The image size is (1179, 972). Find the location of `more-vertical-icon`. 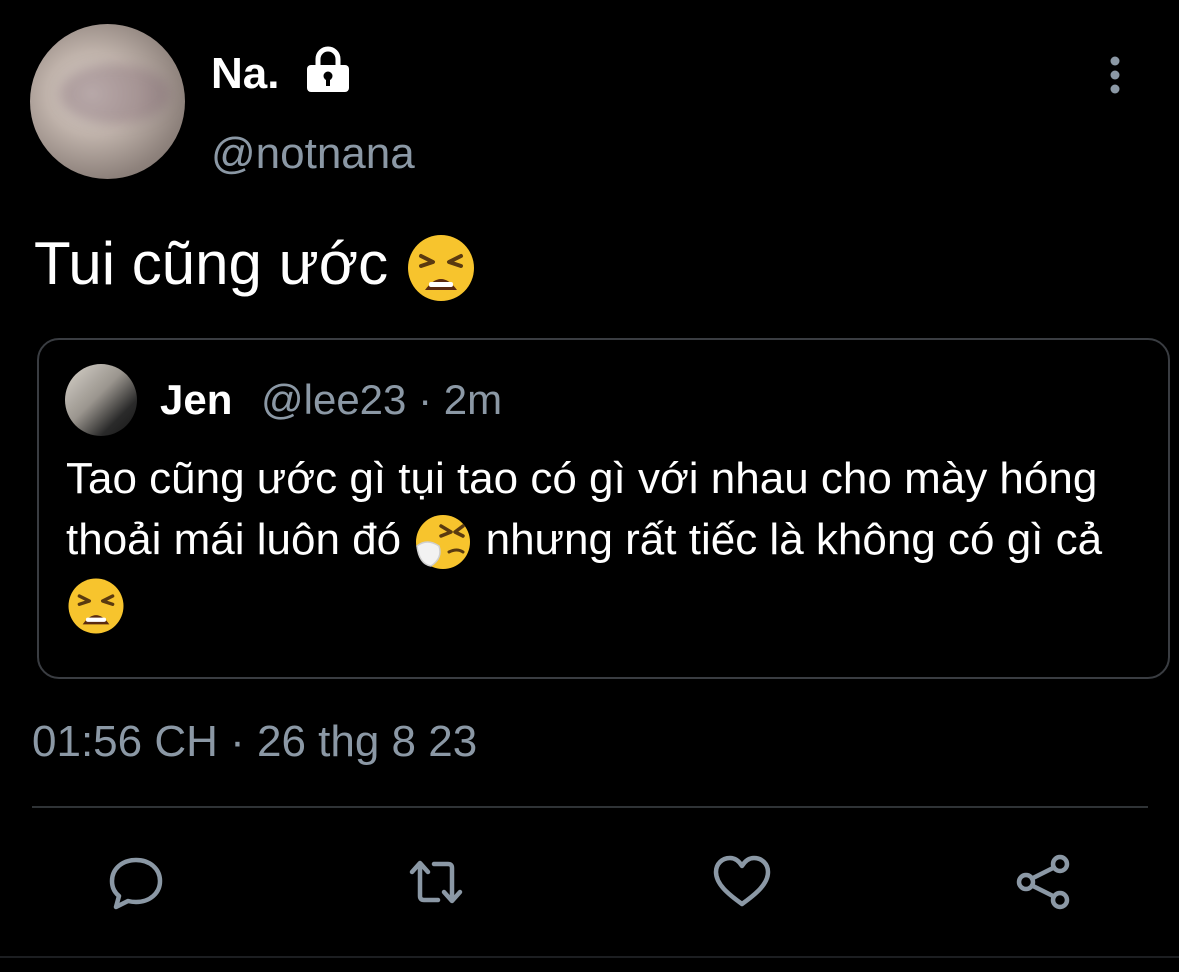

more-vertical-icon is located at coordinates (1115, 75).